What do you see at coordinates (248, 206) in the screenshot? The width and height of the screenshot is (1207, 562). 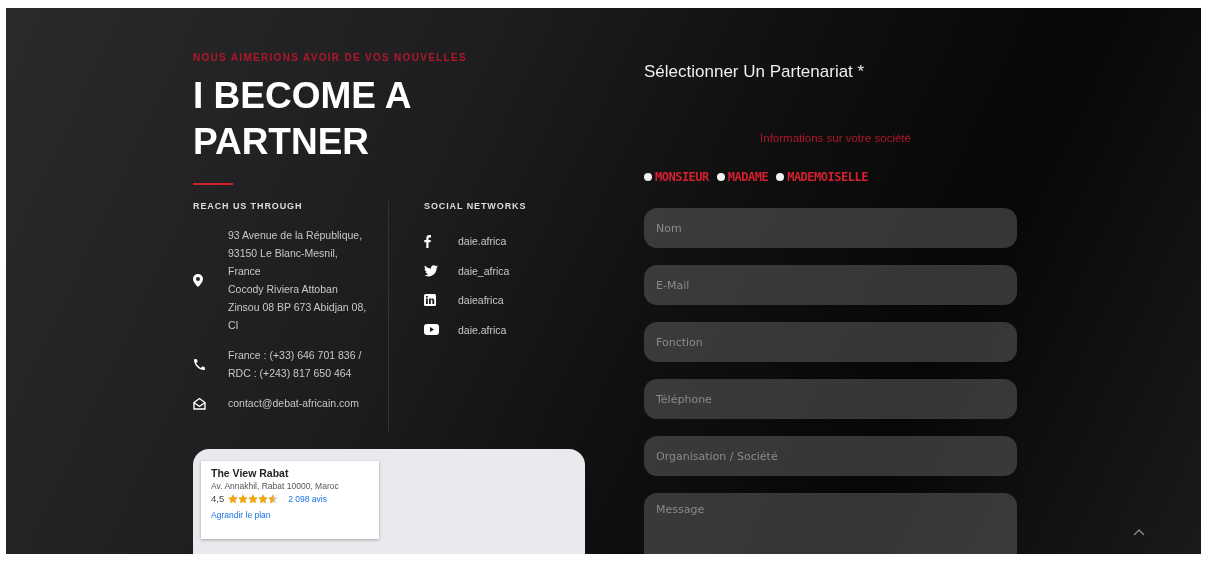 I see `column-heading: REACH US THROUGH` at bounding box center [248, 206].